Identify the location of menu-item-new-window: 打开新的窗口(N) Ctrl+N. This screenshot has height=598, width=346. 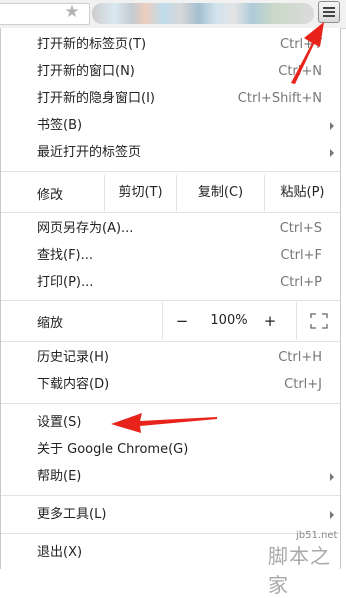
(170, 72).